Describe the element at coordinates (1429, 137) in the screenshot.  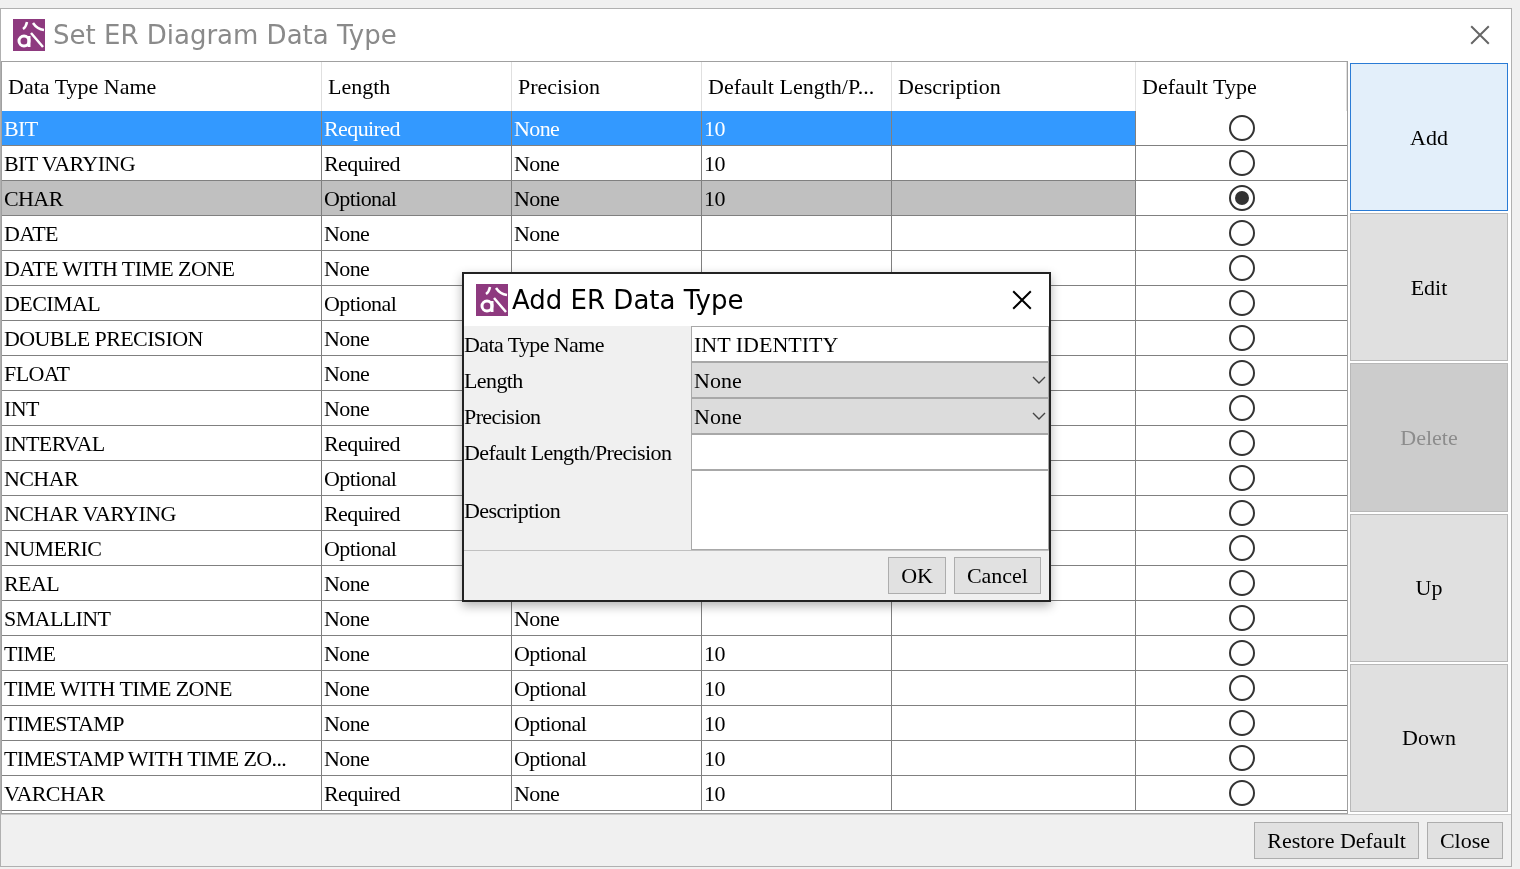
I see `side-button: Add` at that location.